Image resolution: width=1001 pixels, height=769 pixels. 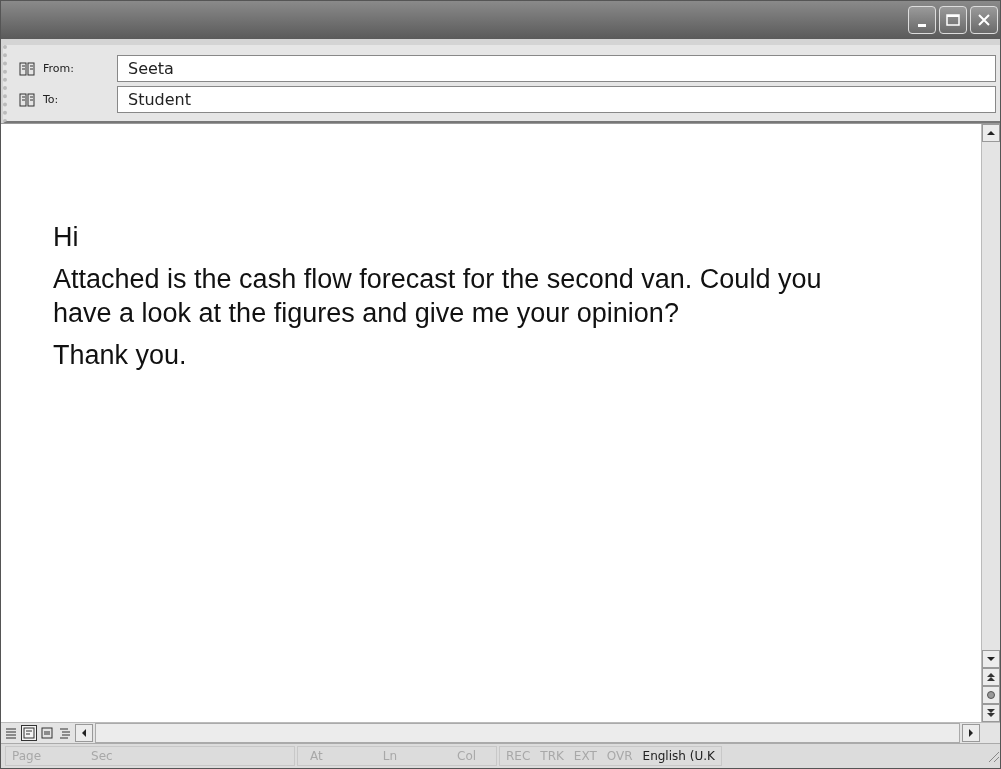 What do you see at coordinates (58, 68) in the screenshot?
I see `field-label: From:` at bounding box center [58, 68].